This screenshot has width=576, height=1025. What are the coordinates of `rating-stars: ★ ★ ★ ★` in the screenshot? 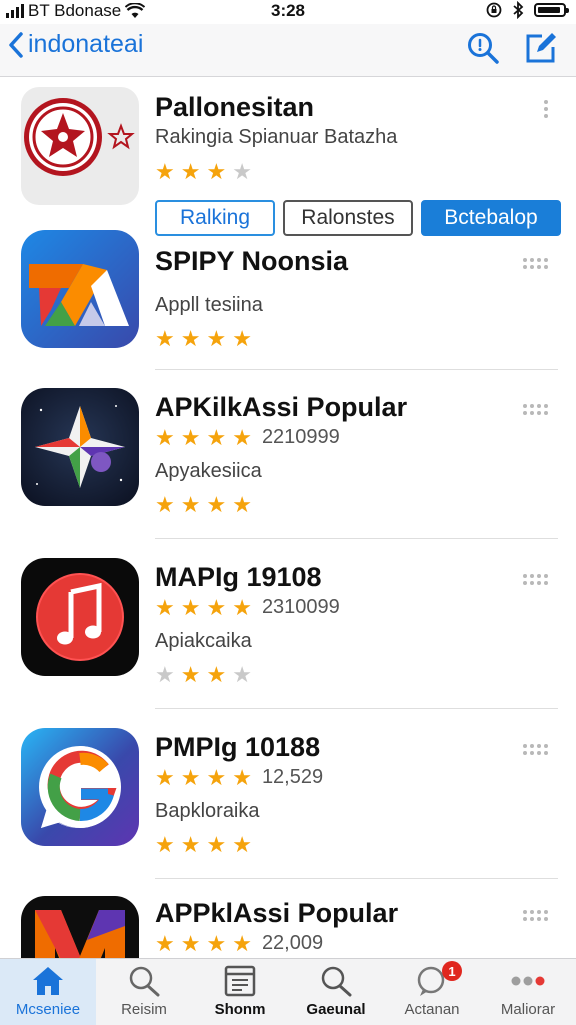 It's located at (203, 339).